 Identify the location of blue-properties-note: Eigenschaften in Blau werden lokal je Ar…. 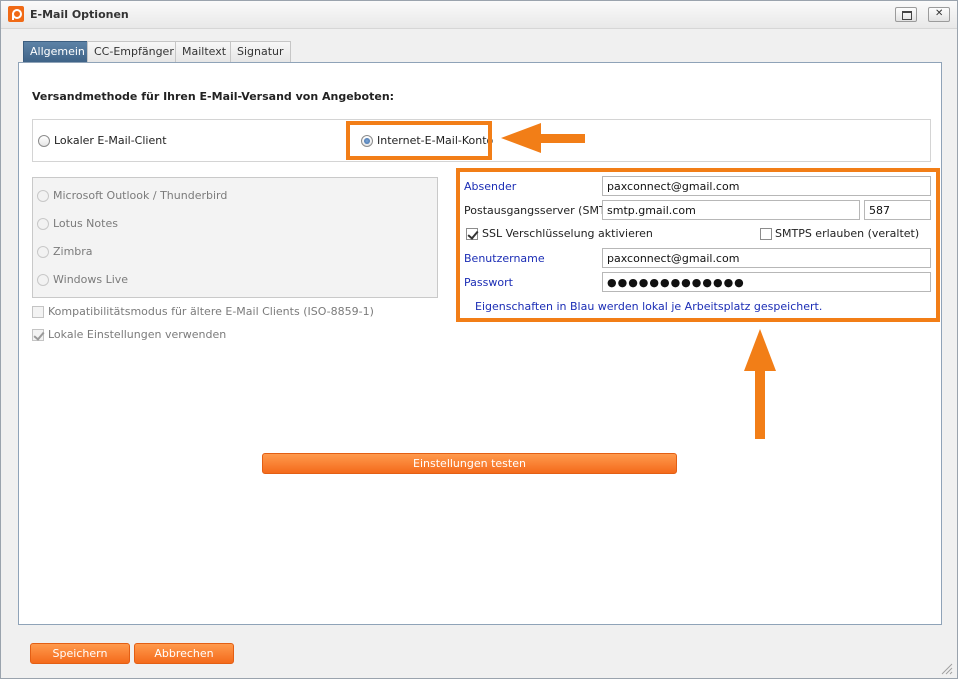
(649, 306).